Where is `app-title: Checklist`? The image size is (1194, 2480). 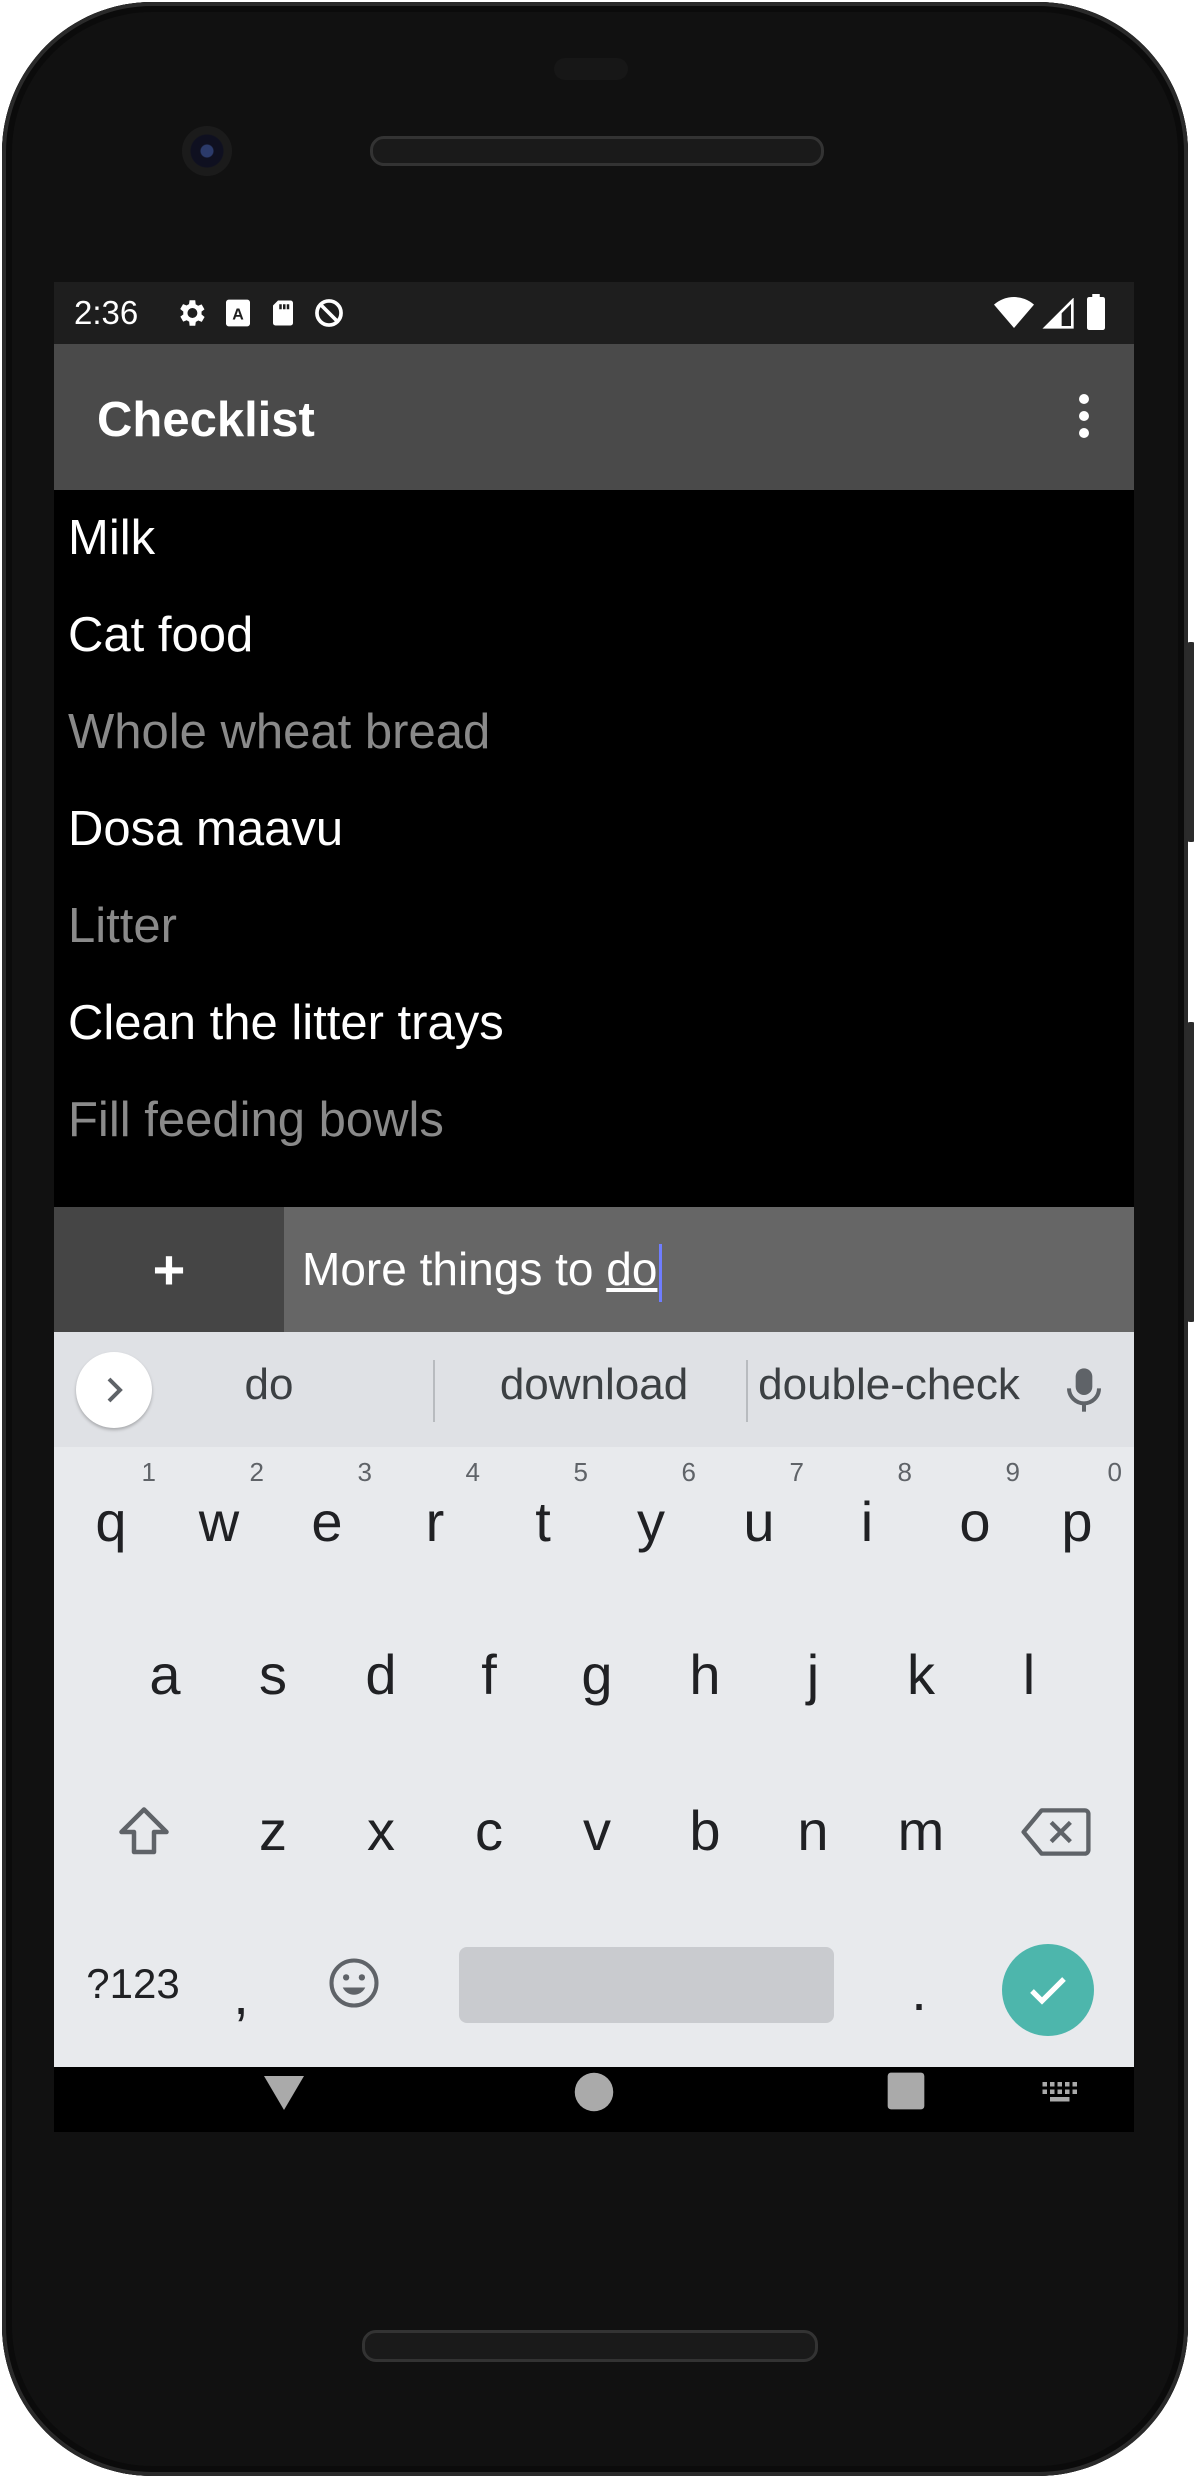
app-title: Checklist is located at coordinates (206, 420).